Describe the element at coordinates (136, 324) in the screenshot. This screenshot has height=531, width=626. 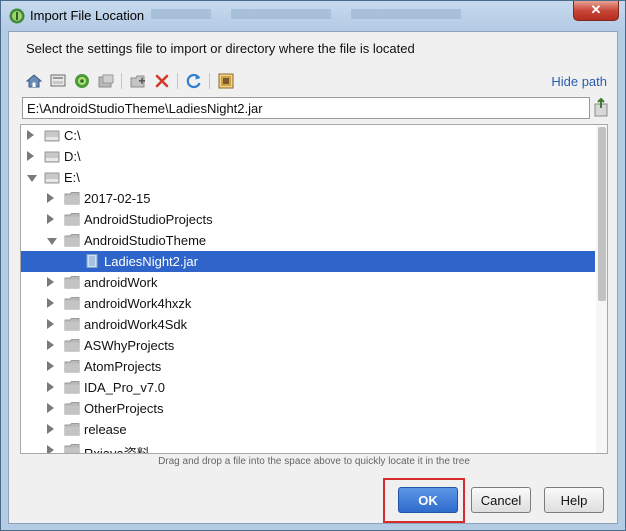
I see `tree-row-label: androidWork4Sdk` at that location.